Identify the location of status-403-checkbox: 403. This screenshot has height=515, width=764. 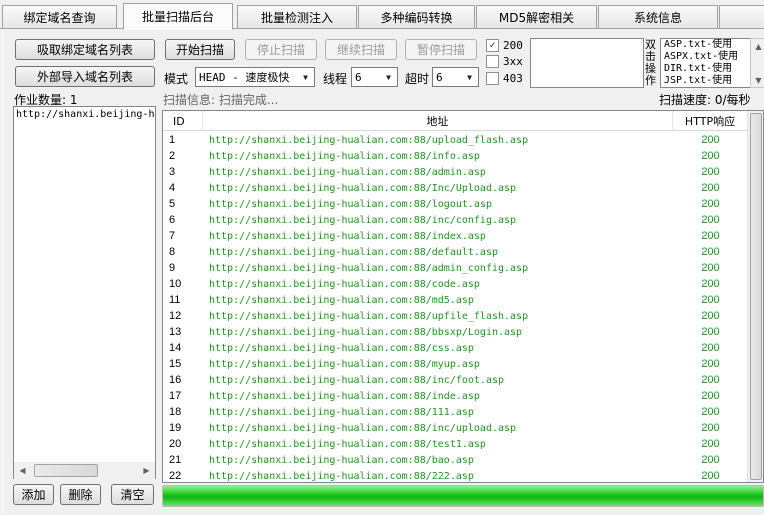
(504, 78).